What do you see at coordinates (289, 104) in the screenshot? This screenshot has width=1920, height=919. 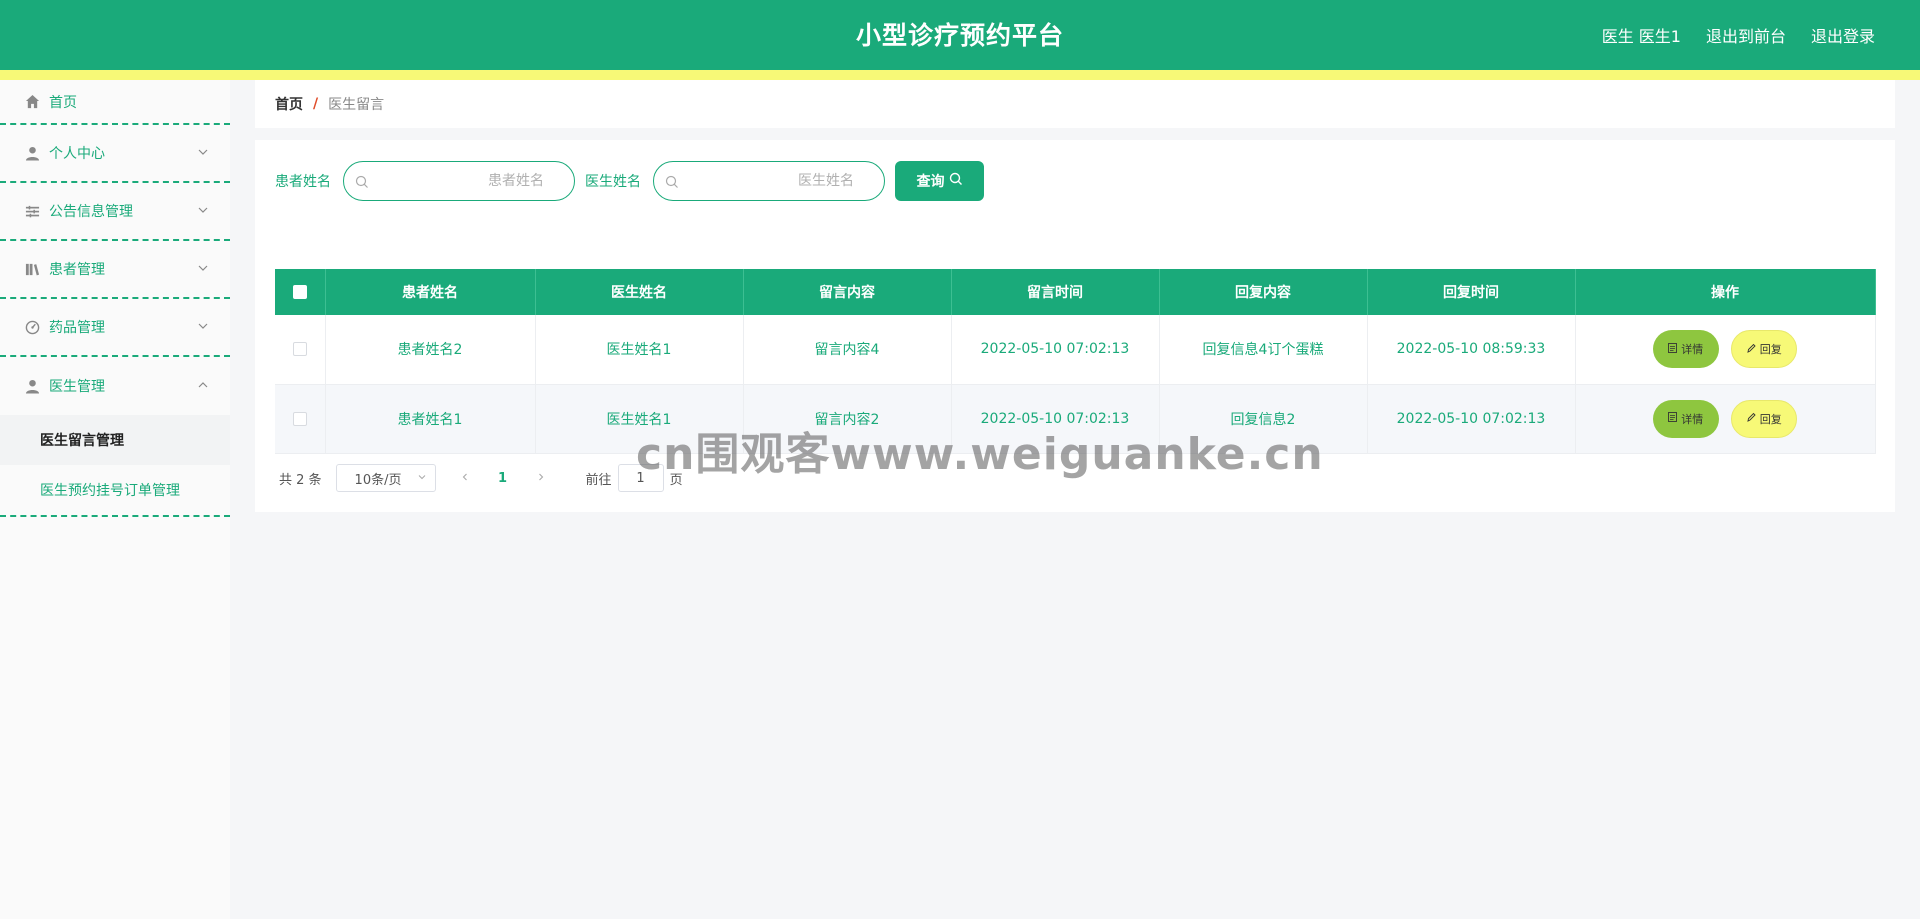 I see `breadcrumb-home: 首页` at bounding box center [289, 104].